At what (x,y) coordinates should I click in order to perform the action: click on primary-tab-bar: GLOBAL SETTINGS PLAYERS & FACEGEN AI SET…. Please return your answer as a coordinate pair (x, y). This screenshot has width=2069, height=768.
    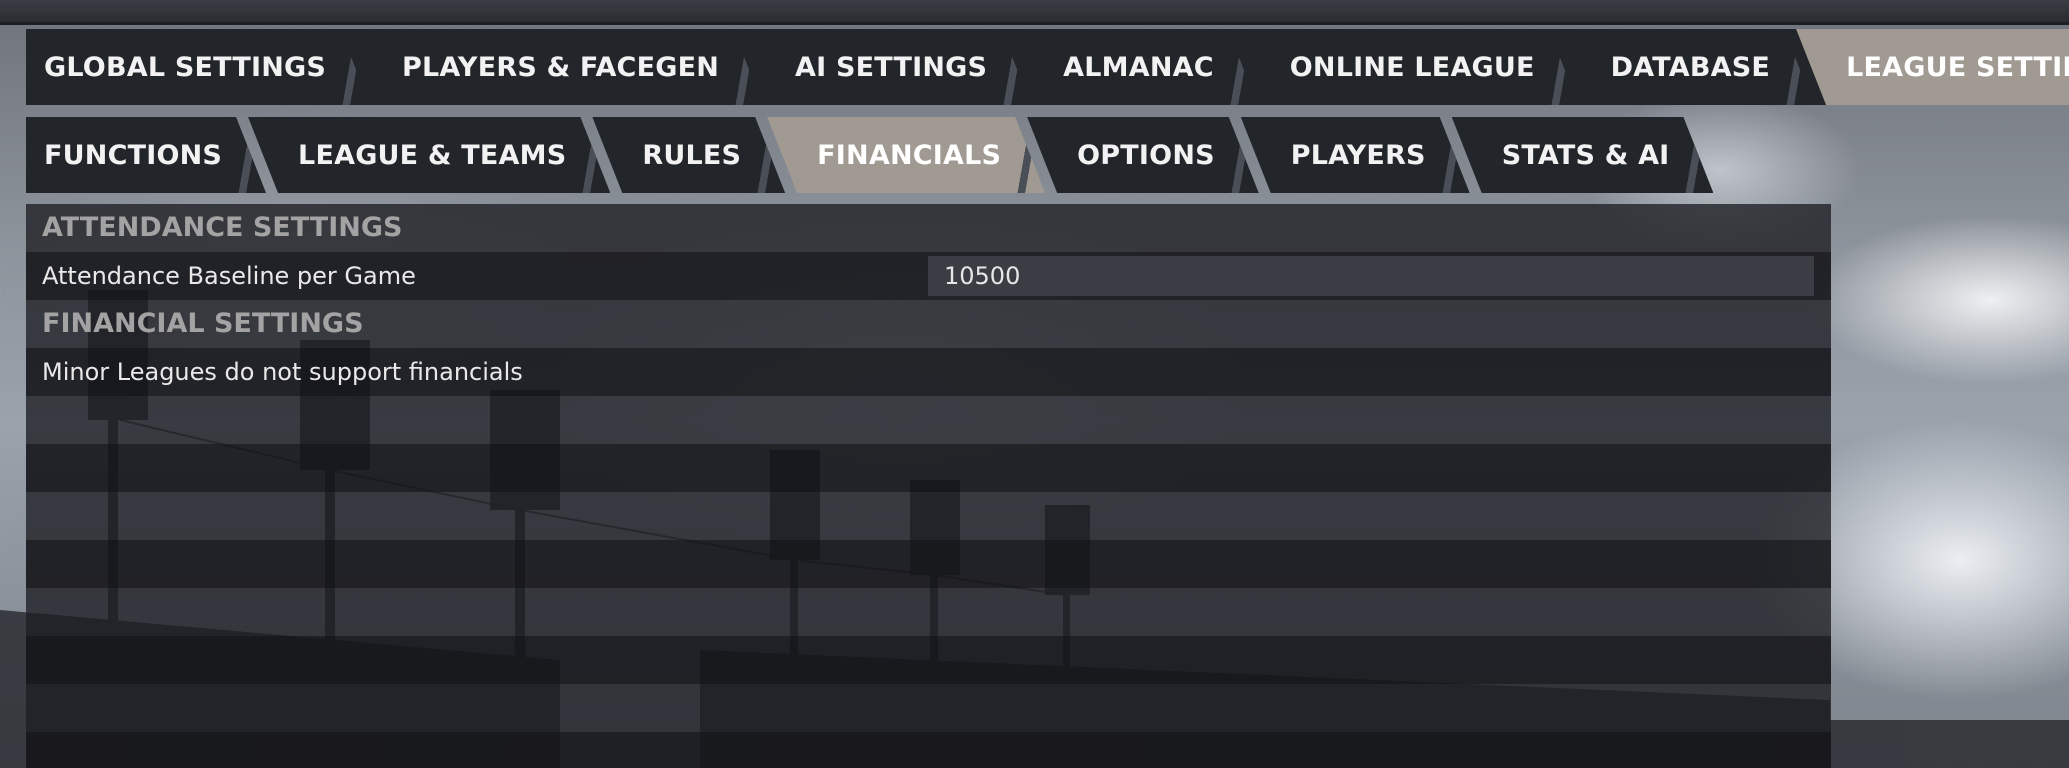
    Looking at the image, I should click on (1047, 67).